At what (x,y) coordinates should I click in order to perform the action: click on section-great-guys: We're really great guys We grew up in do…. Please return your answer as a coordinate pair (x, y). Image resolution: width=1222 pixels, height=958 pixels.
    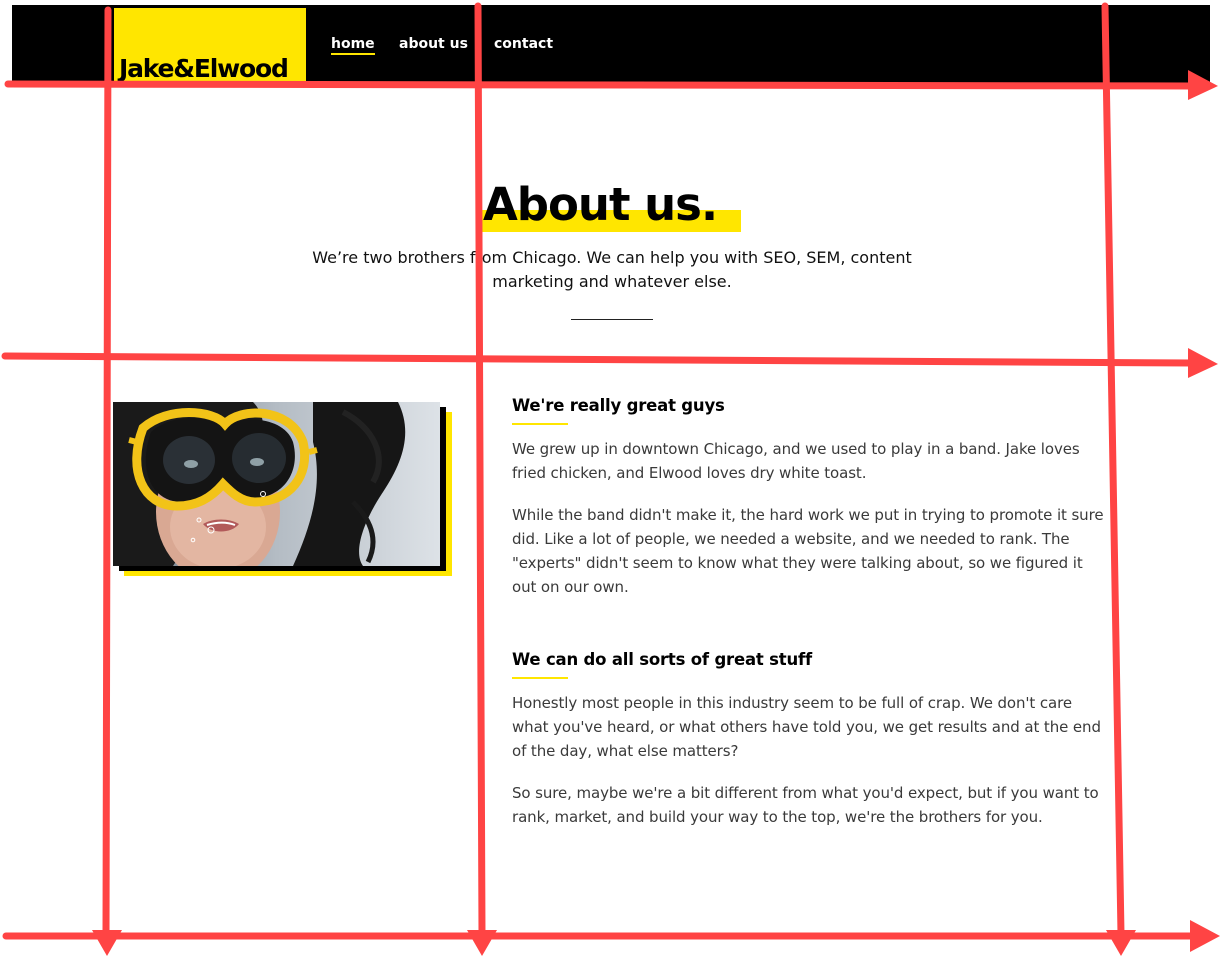
    Looking at the image, I should click on (810, 506).